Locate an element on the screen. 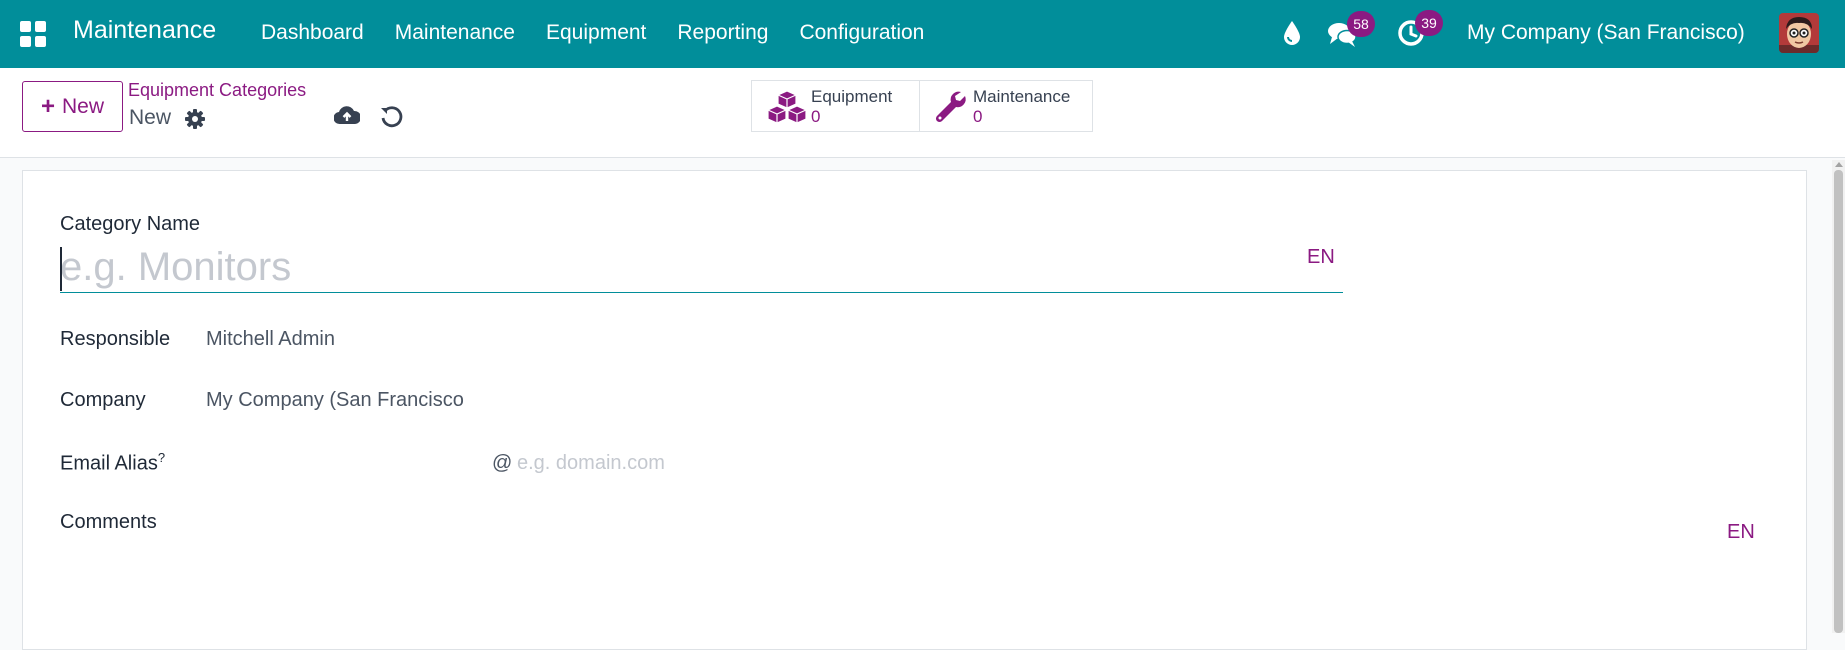 This screenshot has height=650, width=1845. menu-configuration: Configuration is located at coordinates (861, 33).